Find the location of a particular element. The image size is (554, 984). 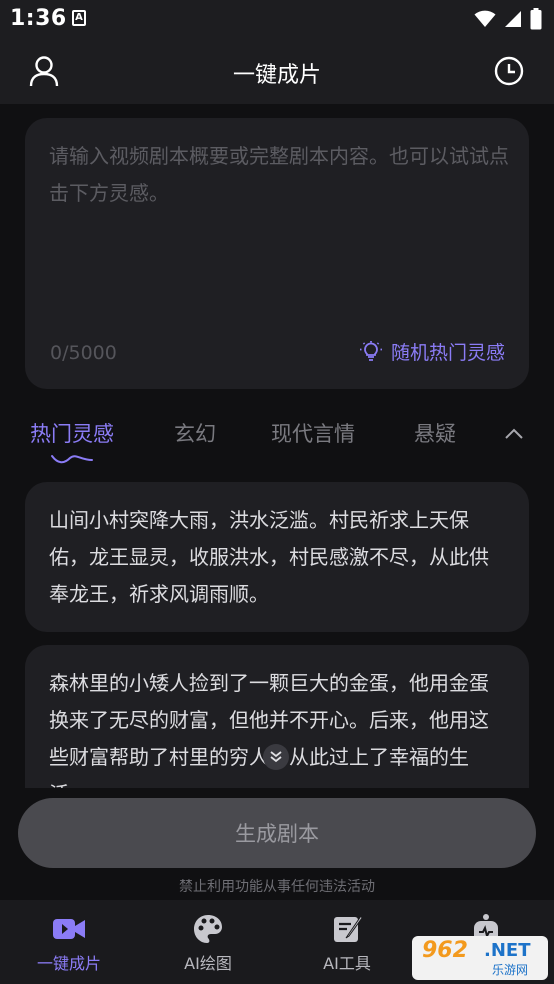

tab-hot: 热门灵感 is located at coordinates (72, 433).